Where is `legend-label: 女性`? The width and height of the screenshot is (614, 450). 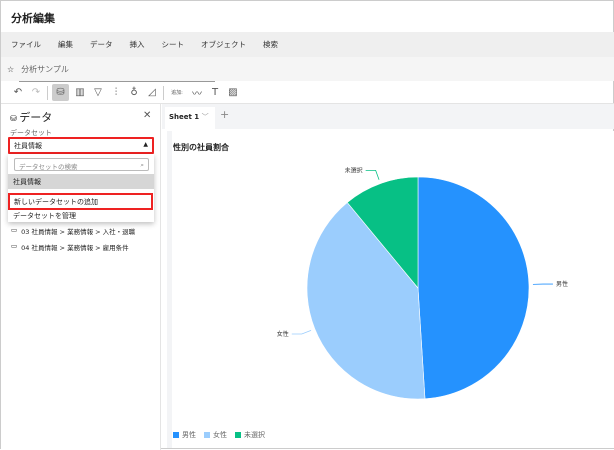
legend-label: 女性 is located at coordinates (220, 435).